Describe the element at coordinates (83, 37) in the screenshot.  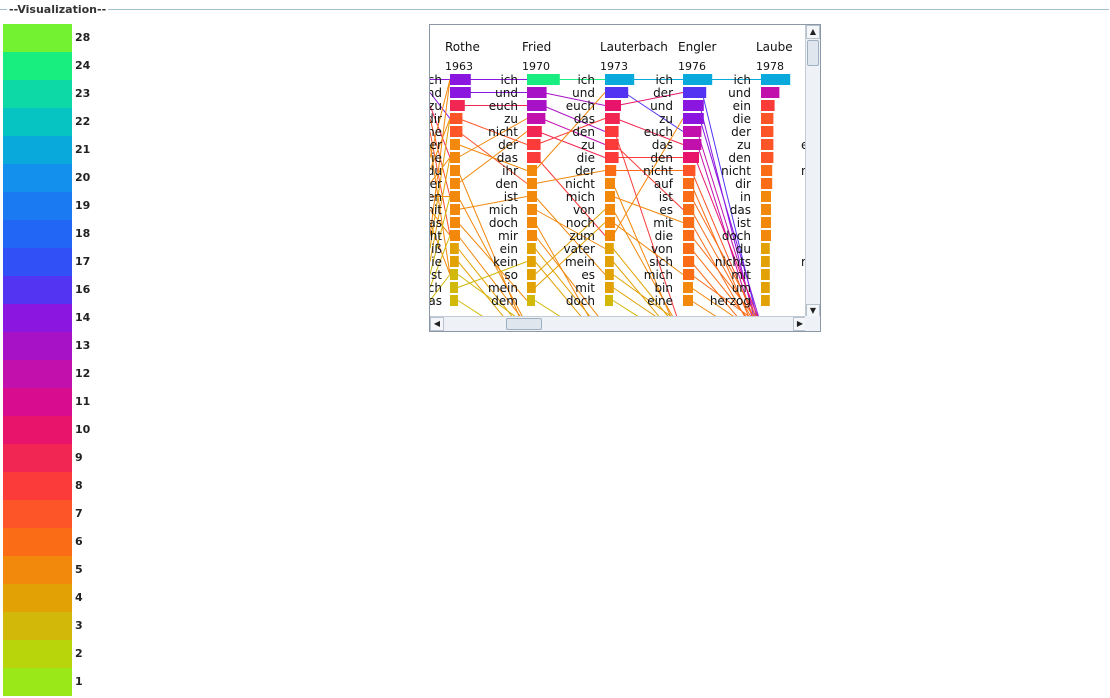
I see `legend-label: 28` at that location.